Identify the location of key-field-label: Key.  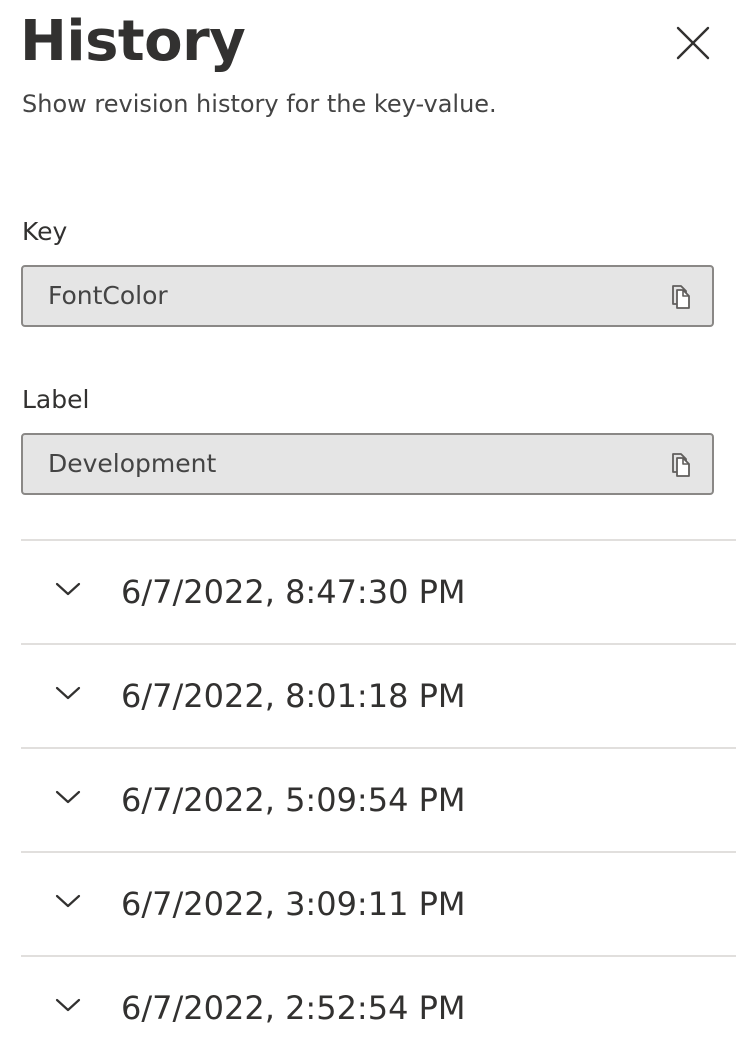
(45, 231).